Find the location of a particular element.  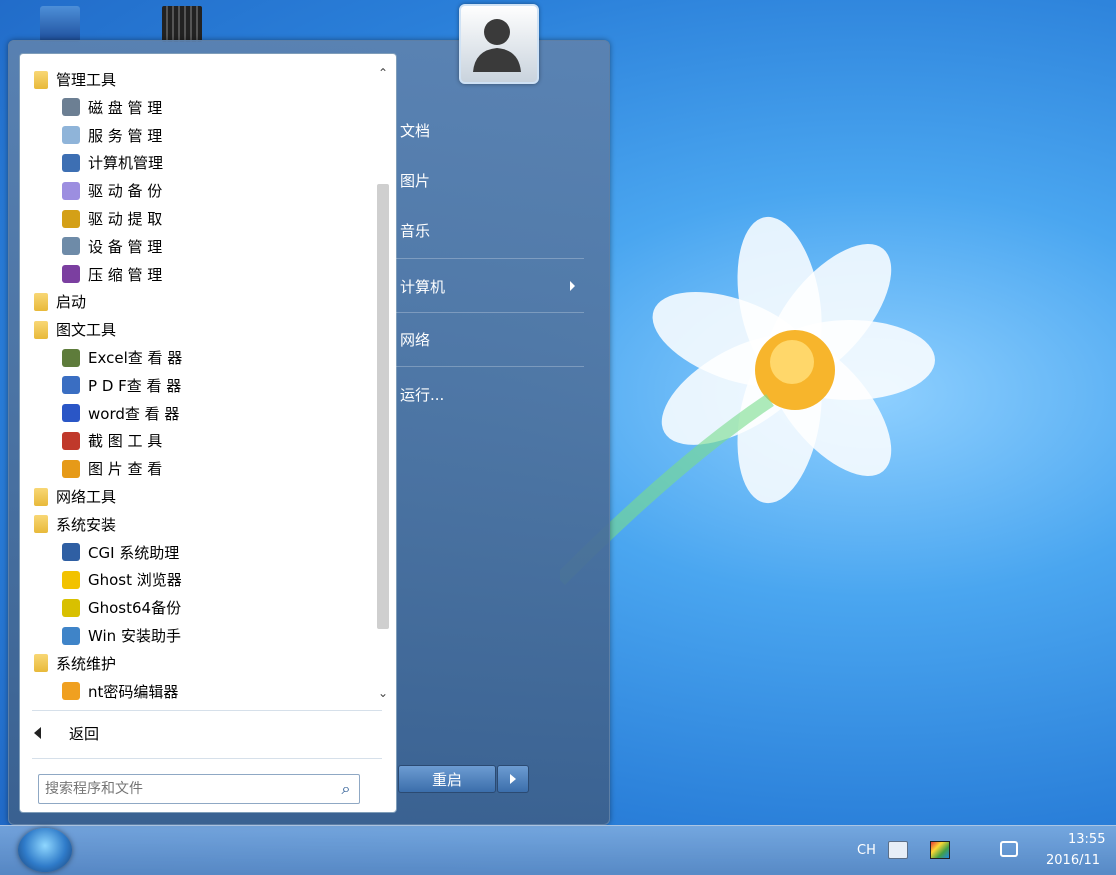

network-label: 网络 is located at coordinates (415, 339).